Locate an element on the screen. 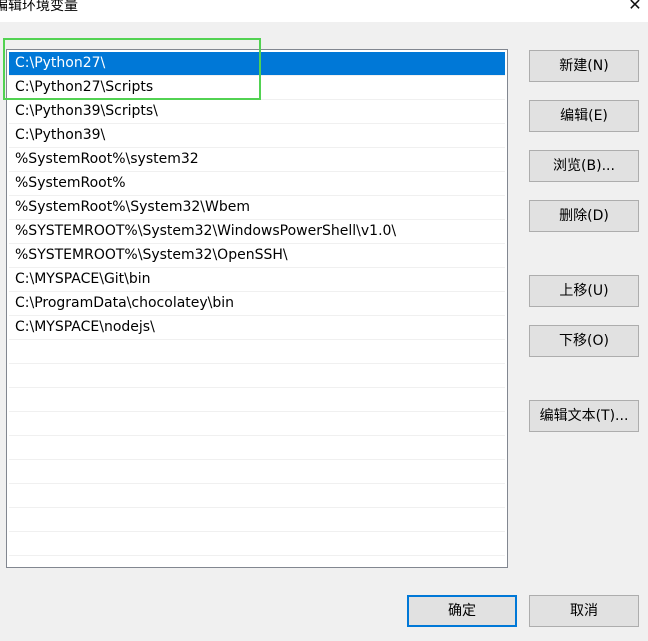  list-item: C:\ProgramData\chocolatey\bin is located at coordinates (257, 304).